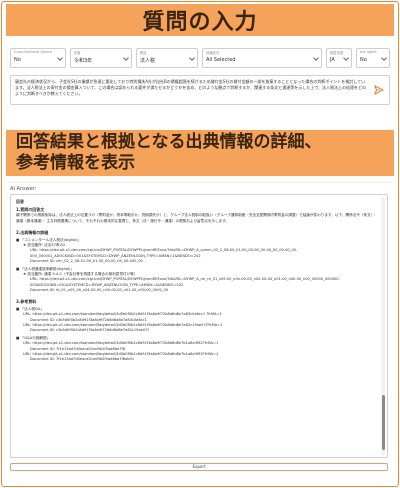  Describe the element at coordinates (30, 210) in the screenshot. I see `answer-section-1: 1.質問の回答文` at that location.